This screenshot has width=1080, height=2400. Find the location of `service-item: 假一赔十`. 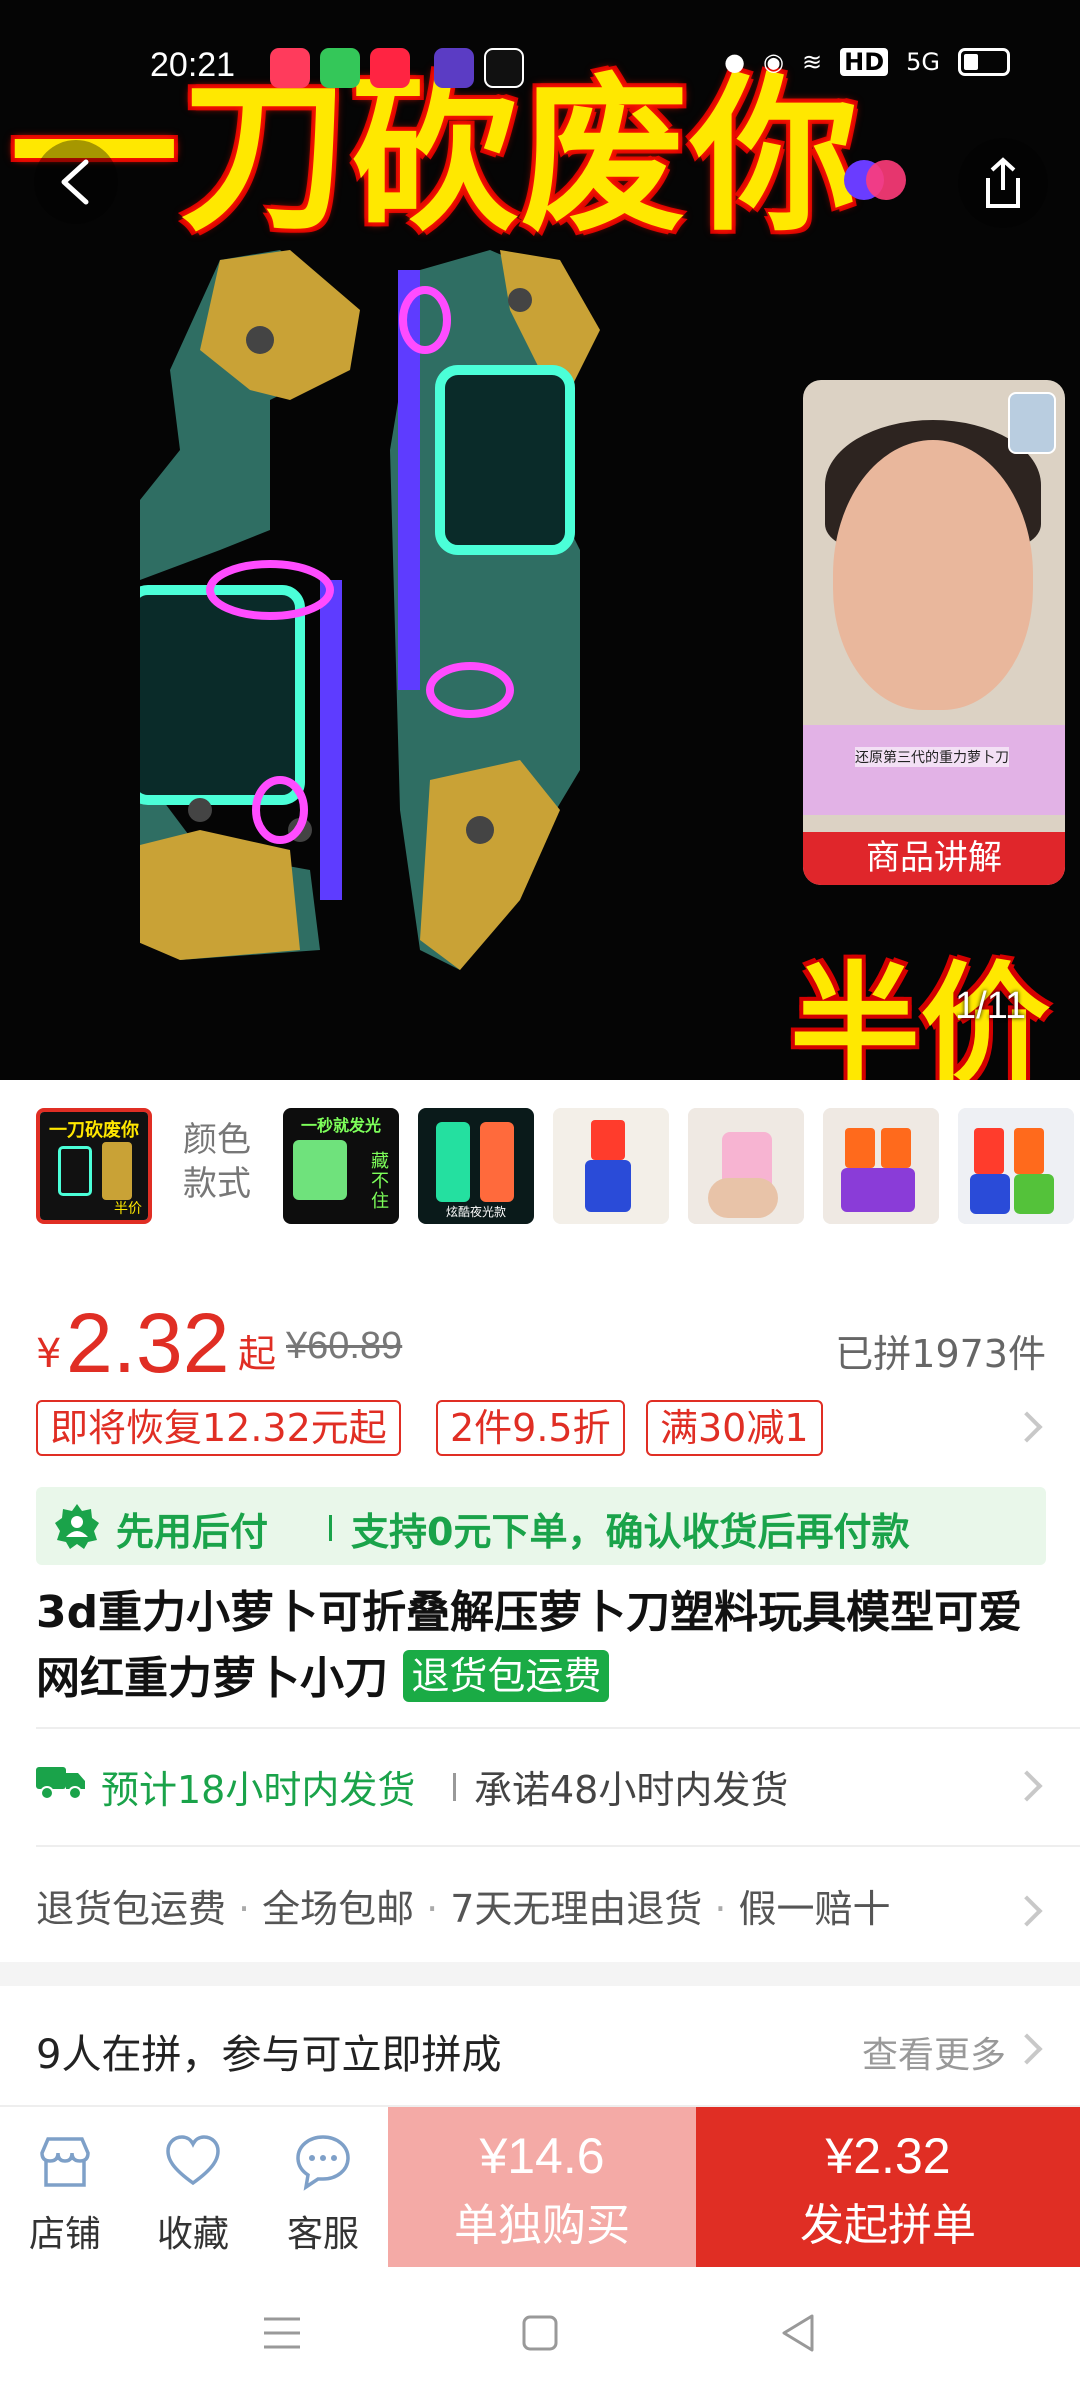

service-item: 假一赔十 is located at coordinates (814, 1909).